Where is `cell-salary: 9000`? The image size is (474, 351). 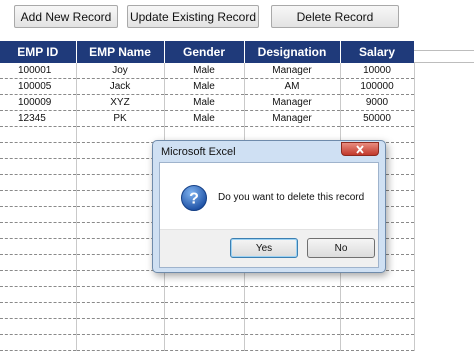 cell-salary: 9000 is located at coordinates (377, 102).